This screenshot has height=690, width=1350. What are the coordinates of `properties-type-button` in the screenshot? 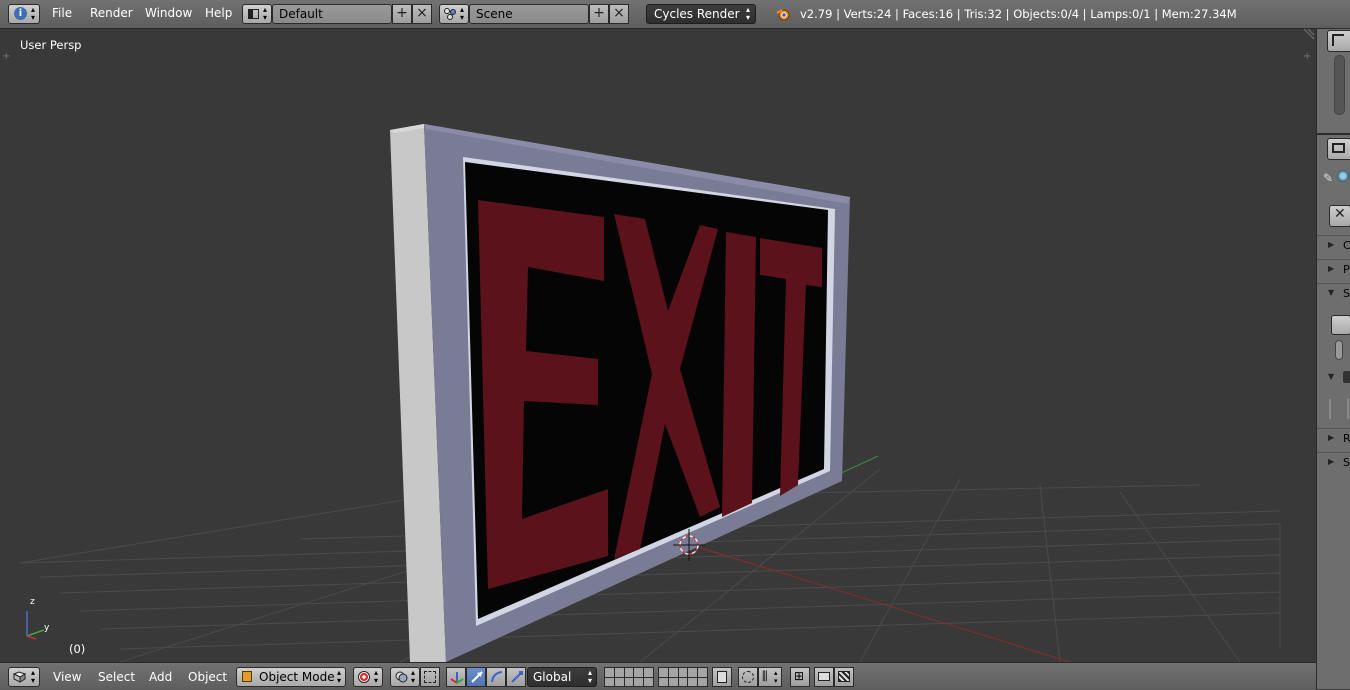 It's located at (1338, 149).